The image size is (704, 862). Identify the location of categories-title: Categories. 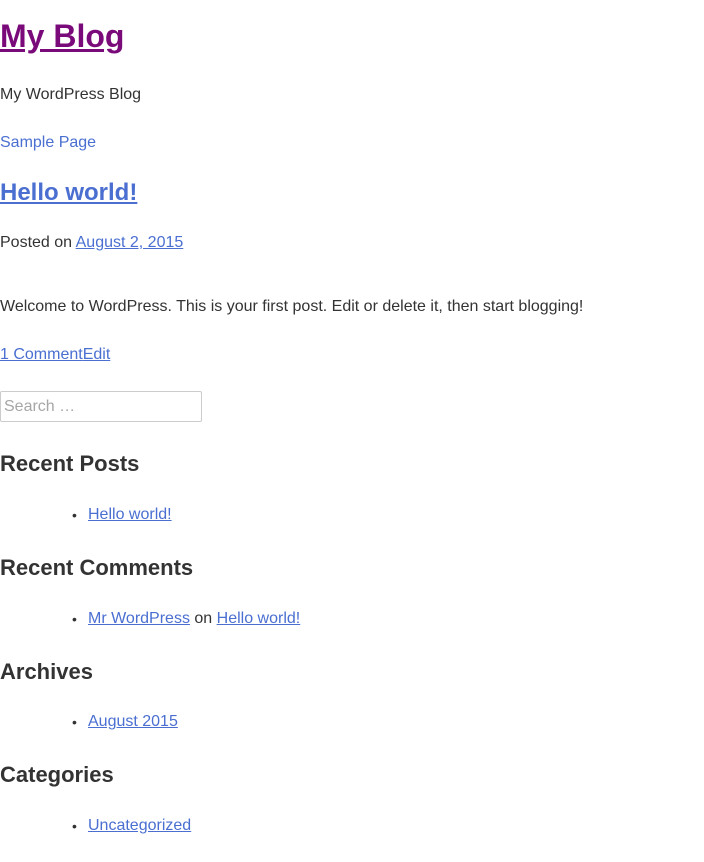
(57, 774).